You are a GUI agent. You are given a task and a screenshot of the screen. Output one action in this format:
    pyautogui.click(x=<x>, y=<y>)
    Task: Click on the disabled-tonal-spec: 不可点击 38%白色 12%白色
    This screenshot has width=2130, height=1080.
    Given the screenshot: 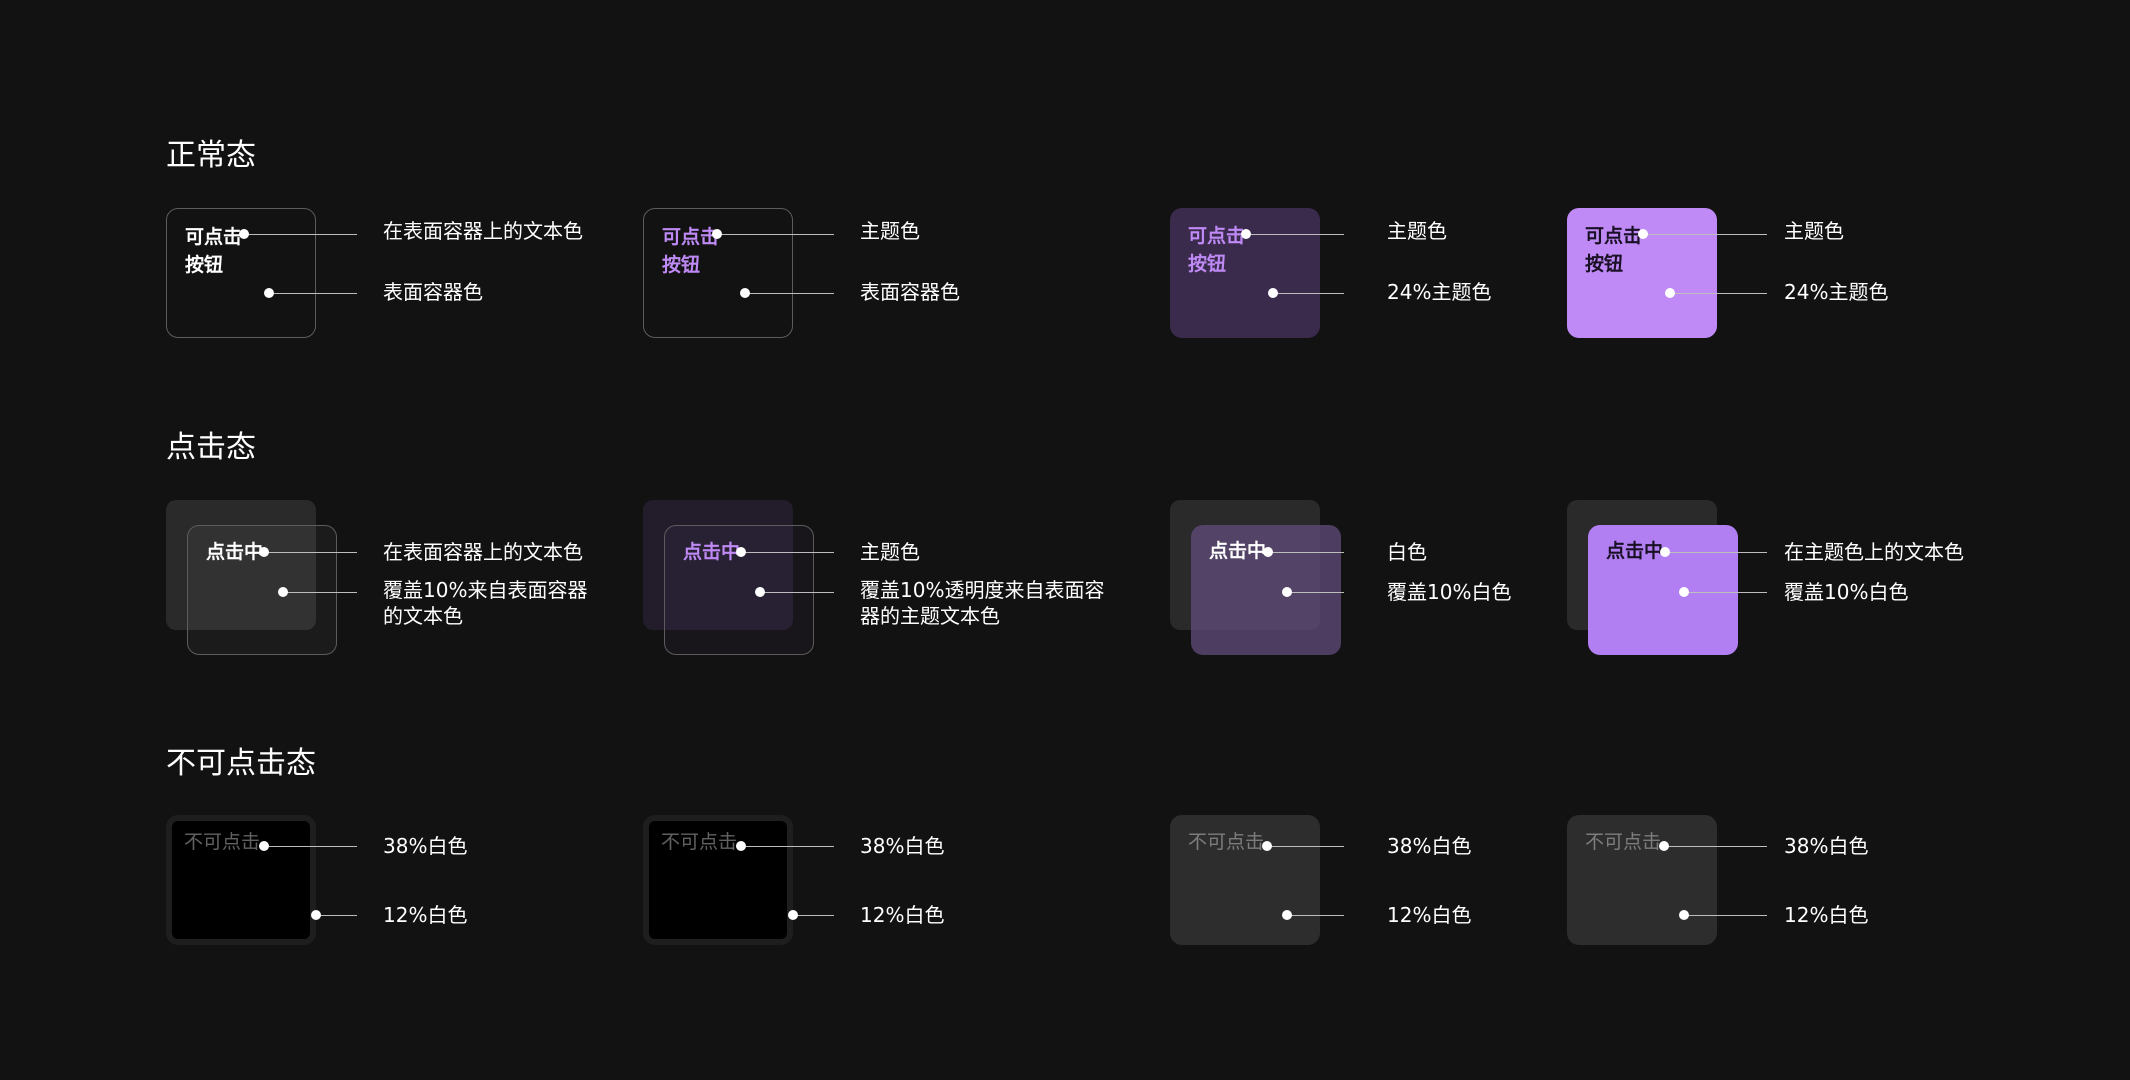 What is the action you would take?
    pyautogui.click(x=1400, y=905)
    